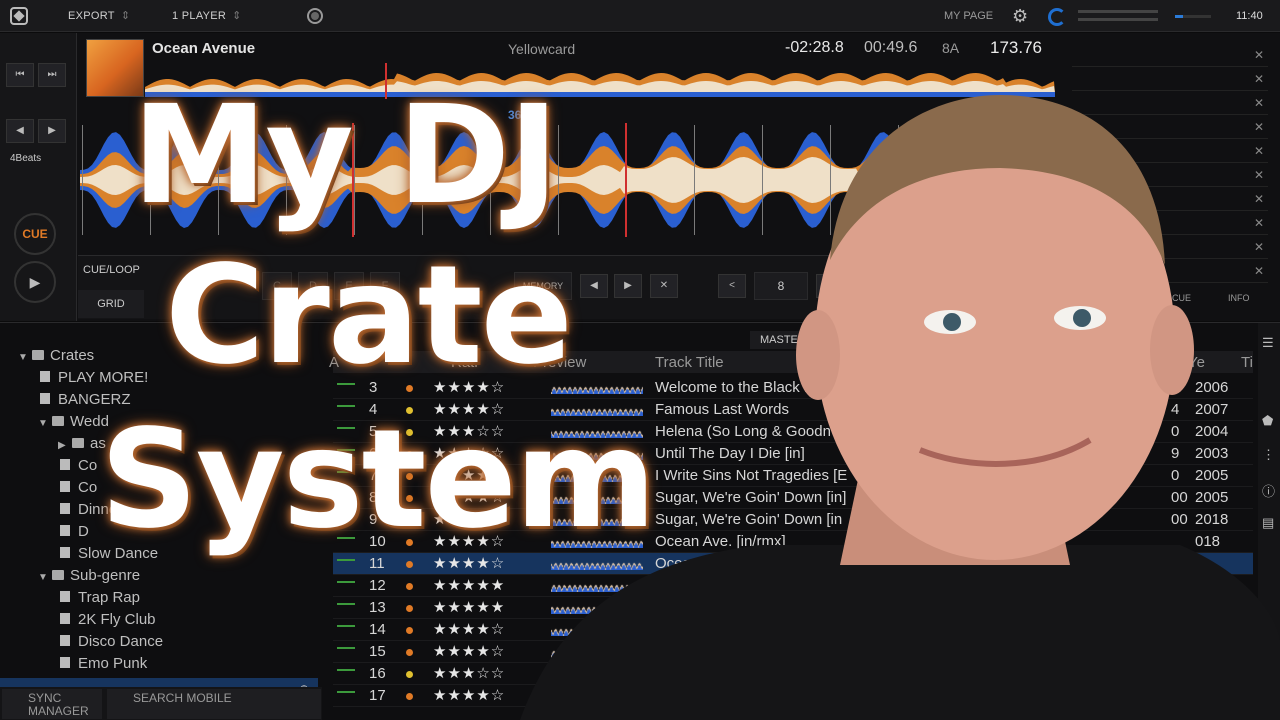 The image size is (1280, 720). I want to click on track-row: 5 ★★★☆☆ Helena (So Long & Goodn 0 2004, so click(793, 432).